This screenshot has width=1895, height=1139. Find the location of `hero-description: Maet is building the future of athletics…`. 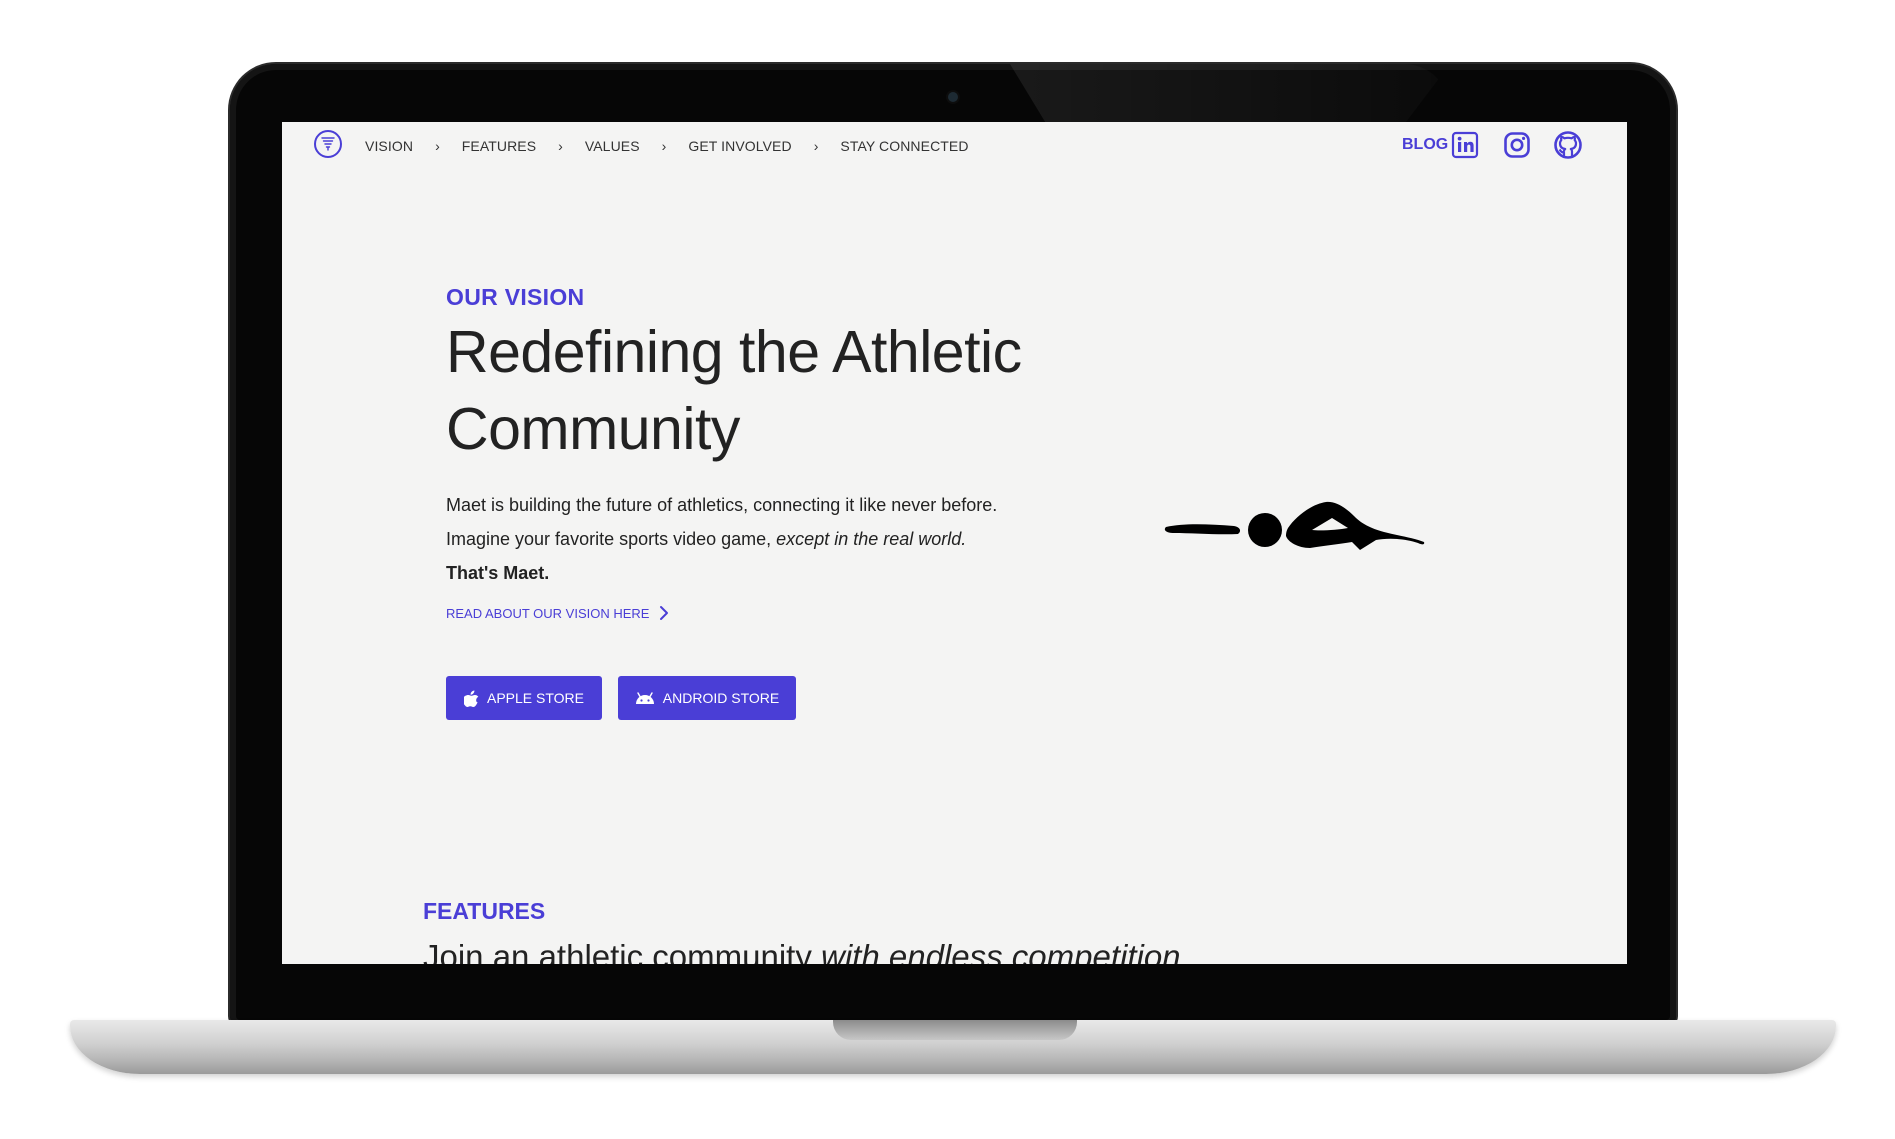

hero-description: Maet is building the future of athletics… is located at coordinates (756, 539).